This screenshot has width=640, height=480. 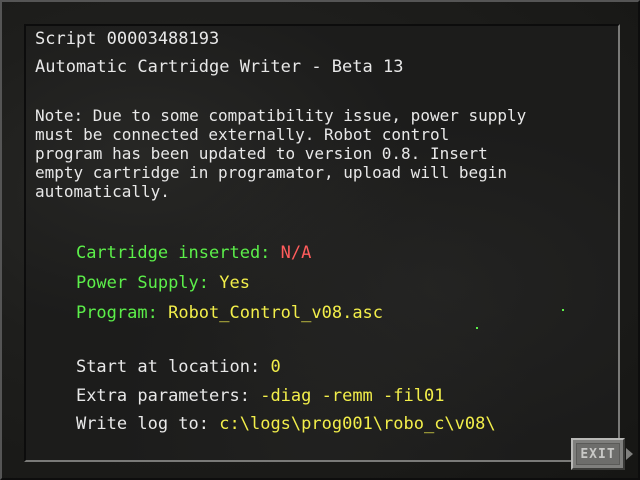 What do you see at coordinates (127, 39) in the screenshot?
I see `script-id: Script 00003488193` at bounding box center [127, 39].